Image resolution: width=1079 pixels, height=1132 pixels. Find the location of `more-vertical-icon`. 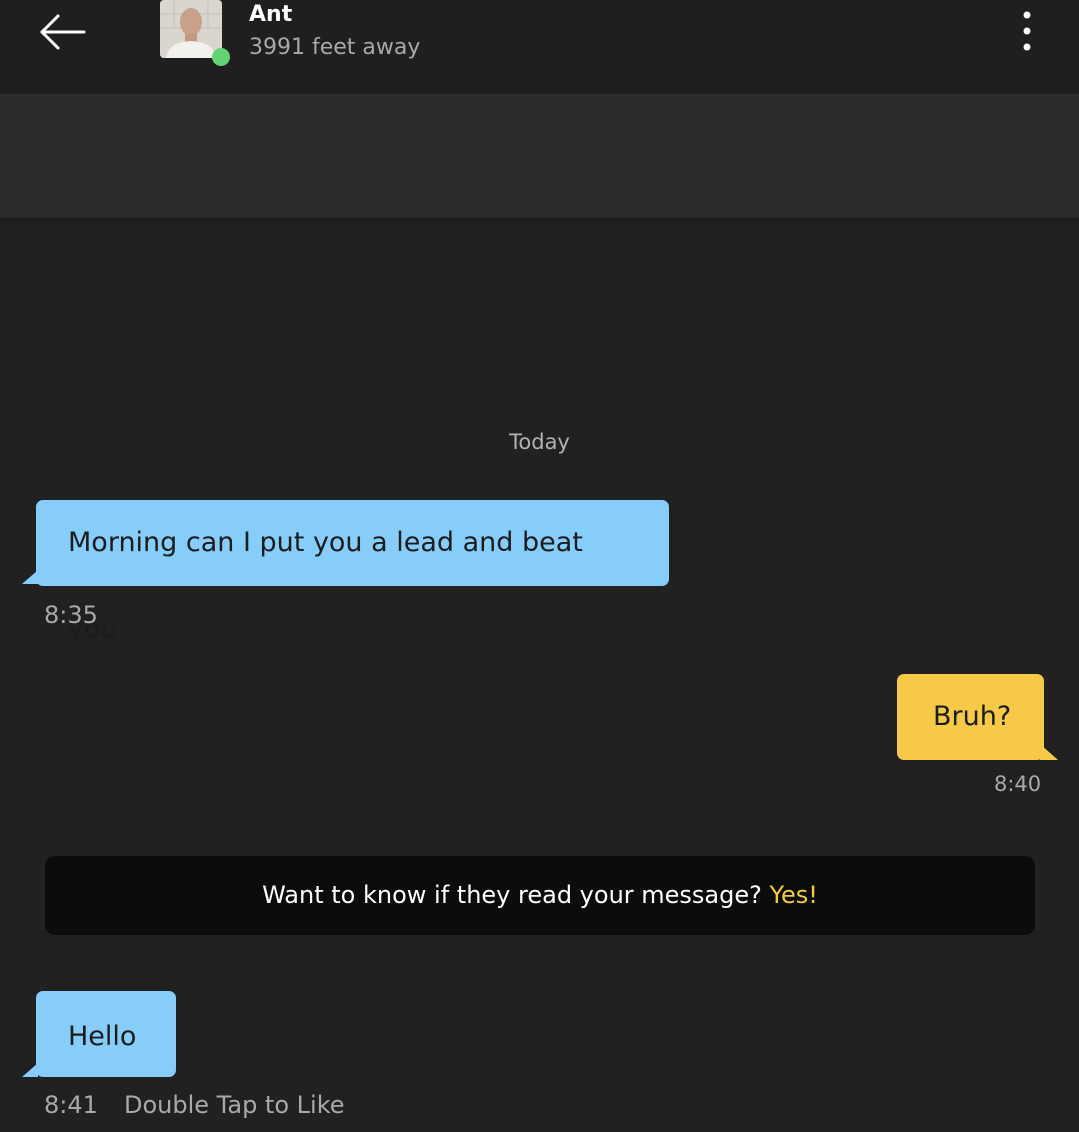

more-vertical-icon is located at coordinates (1027, 31).